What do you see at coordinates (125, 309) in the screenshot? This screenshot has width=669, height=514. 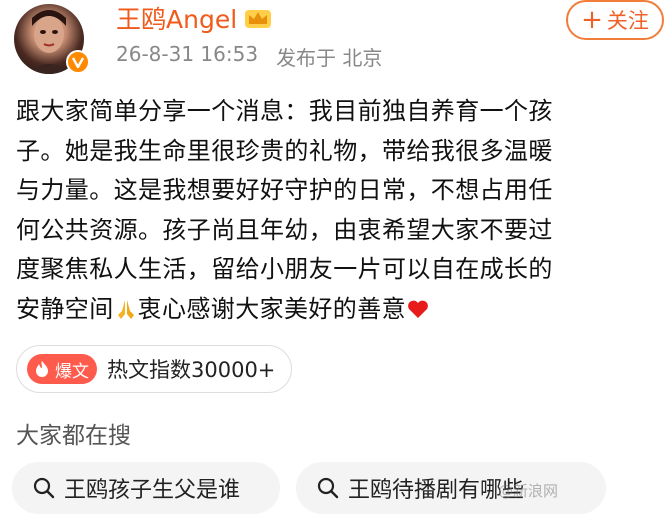 I see `praying-hands-icon` at bounding box center [125, 309].